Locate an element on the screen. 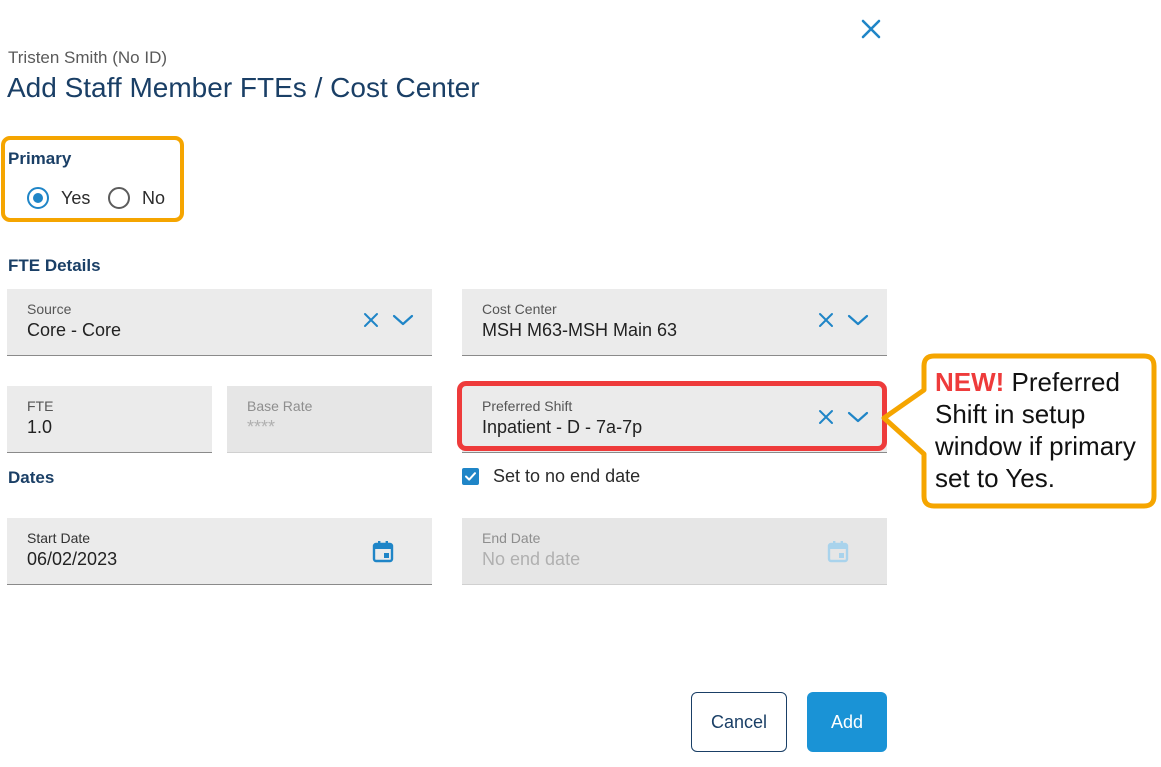 The width and height of the screenshot is (1161, 767). primary-yes-label: Yes is located at coordinates (76, 197).